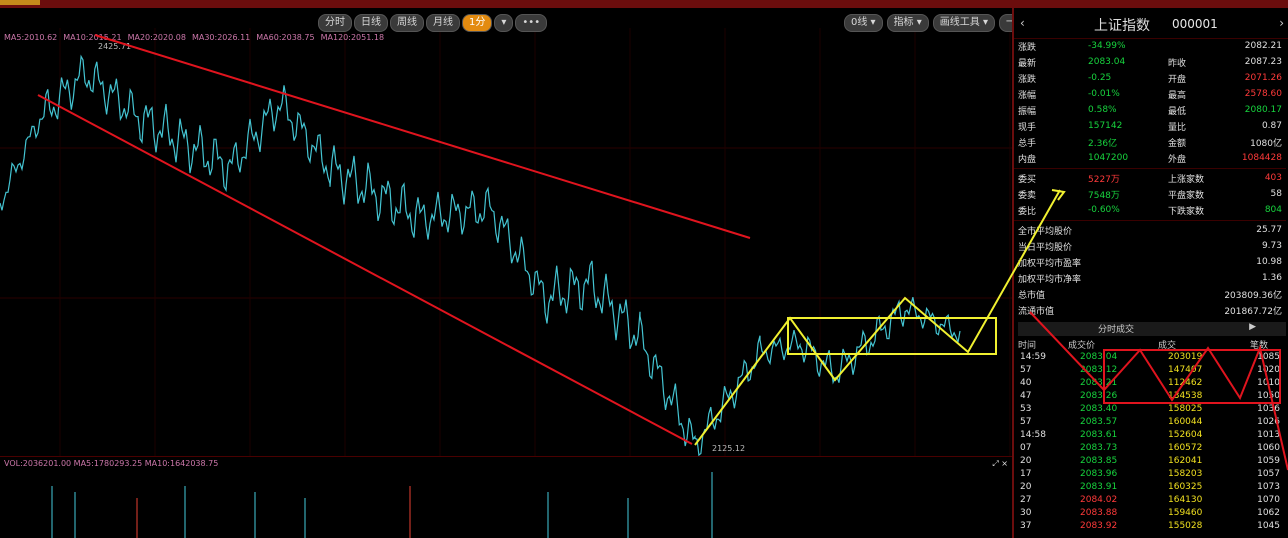 This screenshot has height=538, width=1288. What do you see at coordinates (504, 23) in the screenshot?
I see `caret-down-icon: ▾` at bounding box center [504, 23].